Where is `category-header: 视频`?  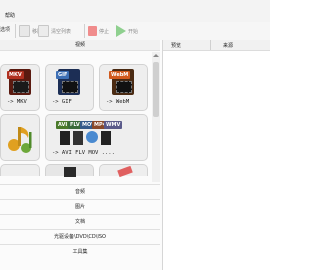 category-header: 视频 is located at coordinates (80, 45).